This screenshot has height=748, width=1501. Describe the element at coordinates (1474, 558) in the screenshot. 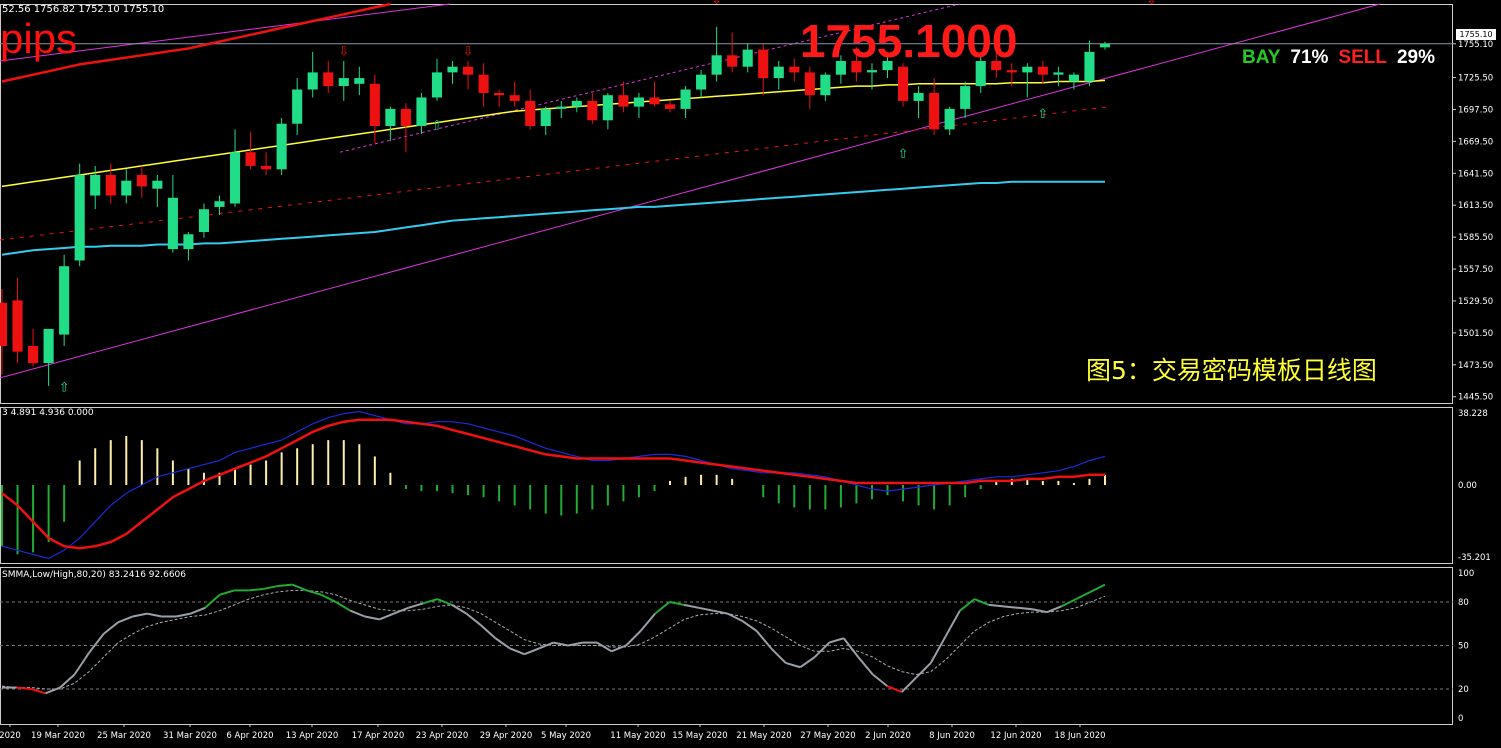

I see `macd-tick-label: -35.201` at that location.